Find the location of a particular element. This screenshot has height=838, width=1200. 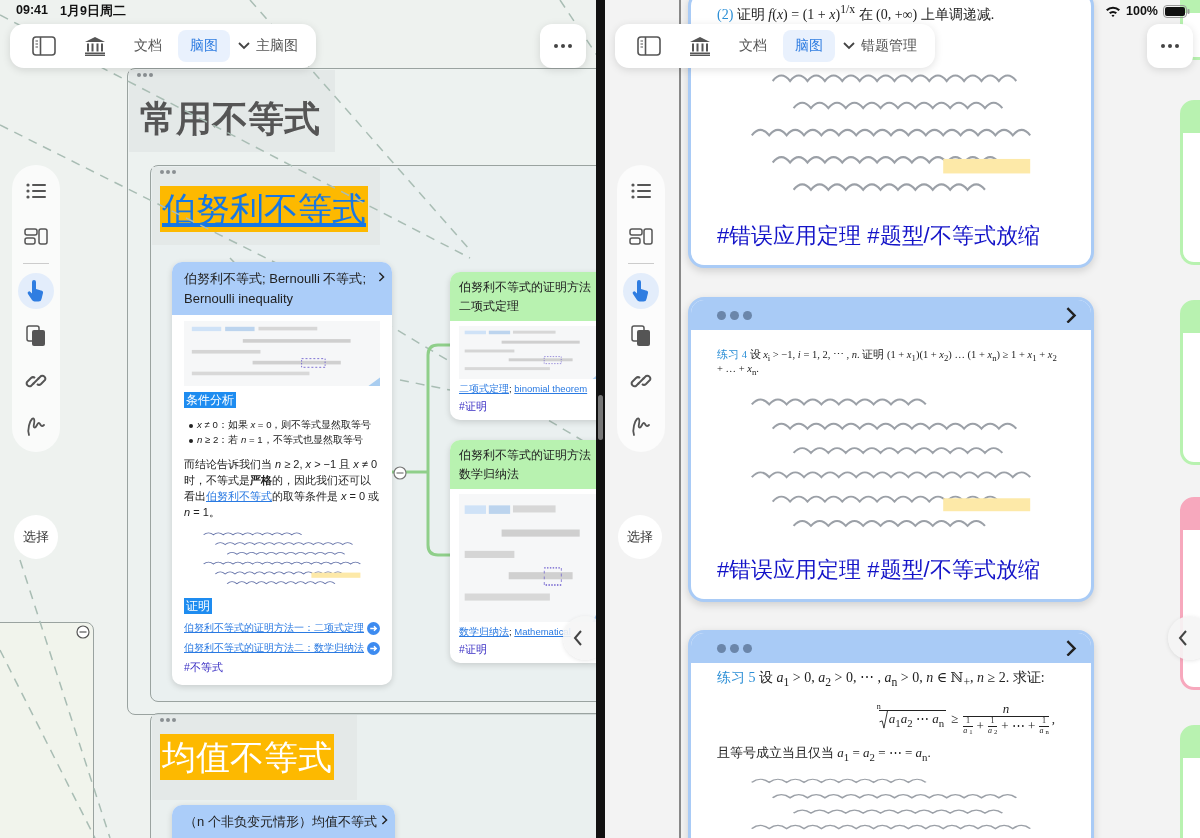

tag: #不等式 is located at coordinates (203, 667).